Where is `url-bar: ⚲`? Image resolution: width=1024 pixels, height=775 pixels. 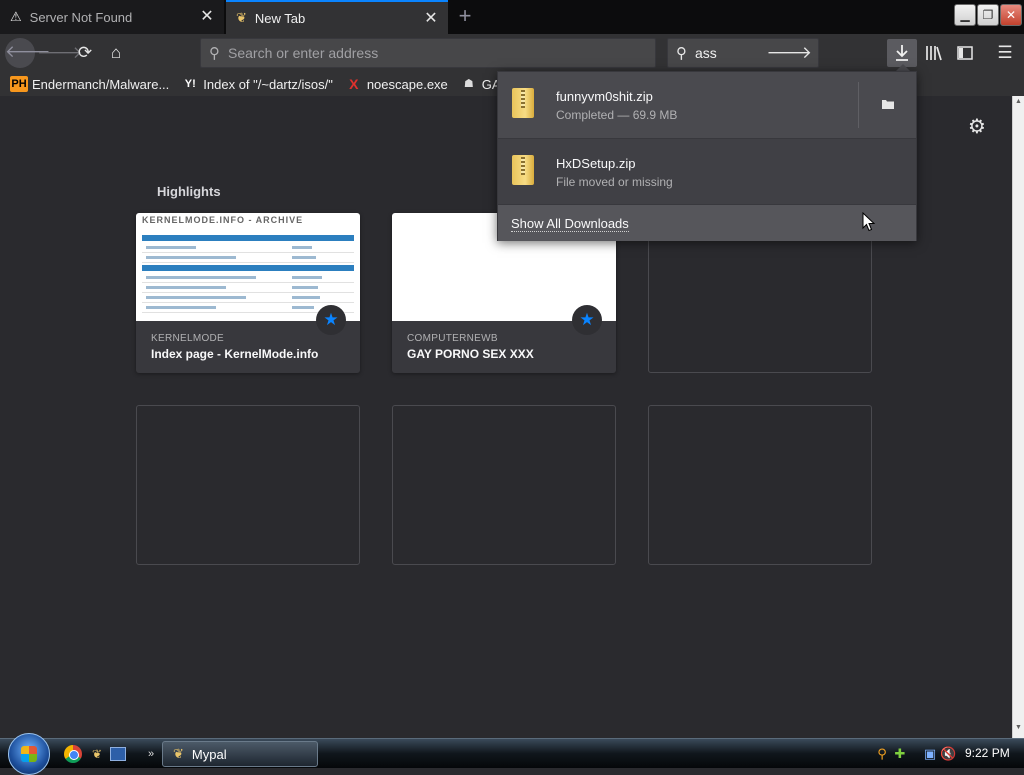
url-bar: ⚲ is located at coordinates (428, 53).